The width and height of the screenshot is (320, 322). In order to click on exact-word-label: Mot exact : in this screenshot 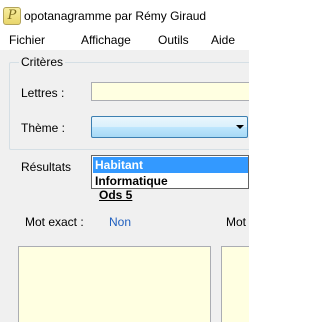, I will do `click(54, 222)`.